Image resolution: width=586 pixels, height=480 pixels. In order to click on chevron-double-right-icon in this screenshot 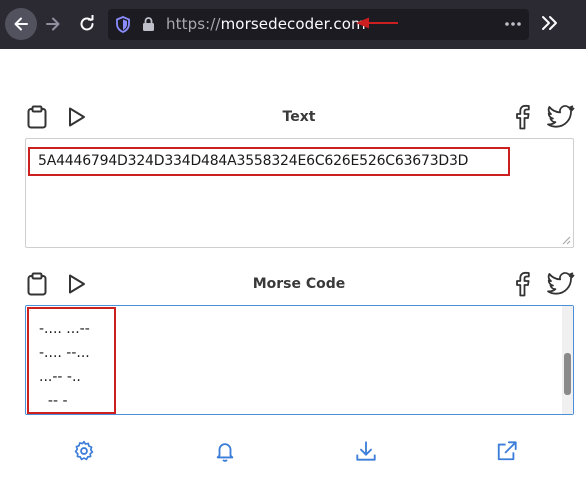, I will do `click(549, 23)`.